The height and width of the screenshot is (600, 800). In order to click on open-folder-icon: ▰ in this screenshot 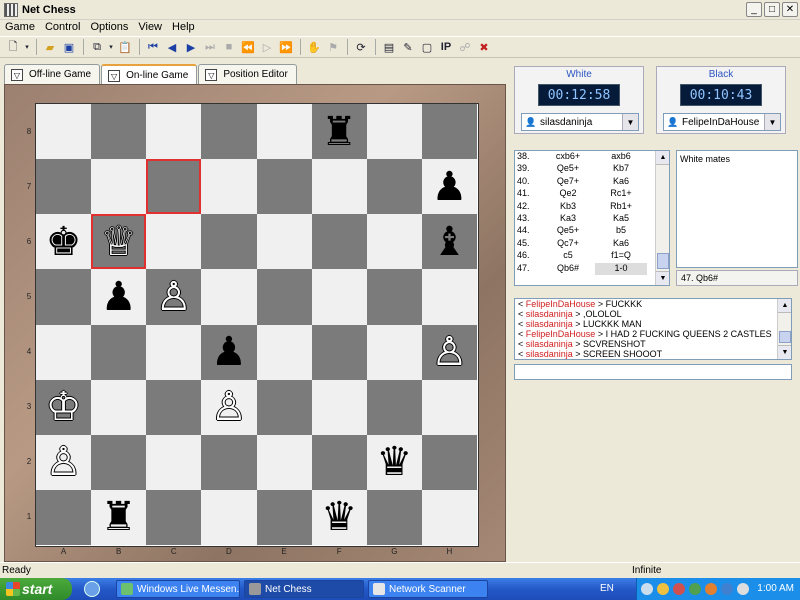, I will do `click(50, 47)`.